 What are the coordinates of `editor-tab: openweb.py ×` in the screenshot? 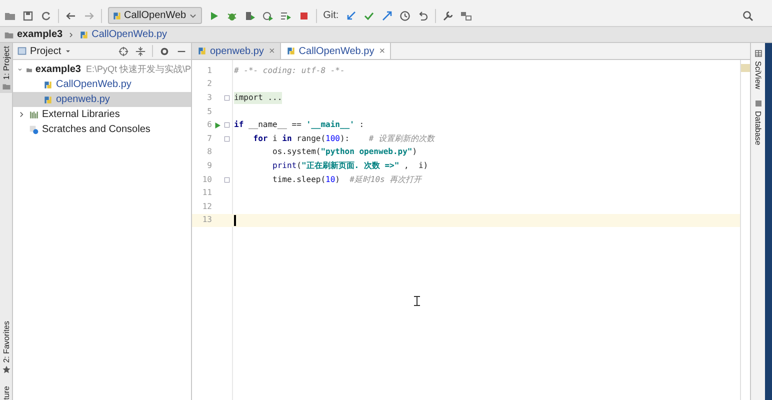 It's located at (236, 51).